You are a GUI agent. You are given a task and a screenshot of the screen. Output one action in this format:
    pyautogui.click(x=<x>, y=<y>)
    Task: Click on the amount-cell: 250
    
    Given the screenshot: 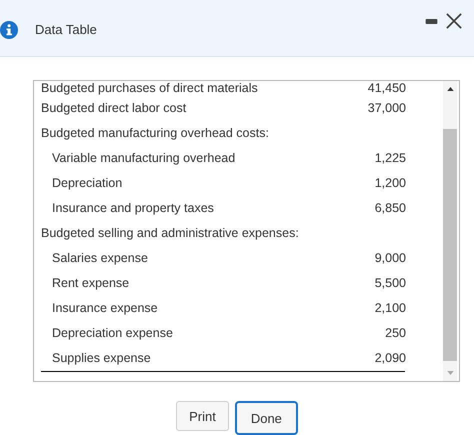 What is the action you would take?
    pyautogui.click(x=395, y=333)
    